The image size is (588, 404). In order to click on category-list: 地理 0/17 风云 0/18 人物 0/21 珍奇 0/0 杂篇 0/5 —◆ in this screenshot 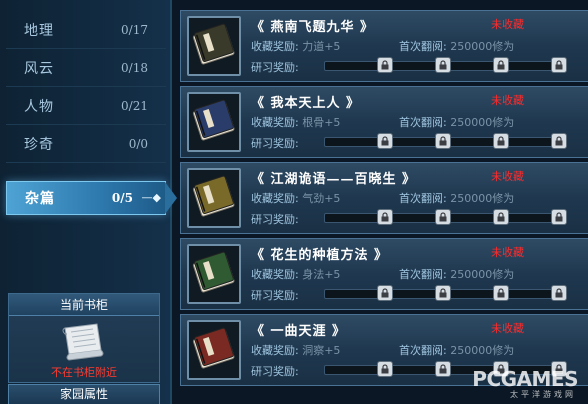, I will do `click(91, 111)`.